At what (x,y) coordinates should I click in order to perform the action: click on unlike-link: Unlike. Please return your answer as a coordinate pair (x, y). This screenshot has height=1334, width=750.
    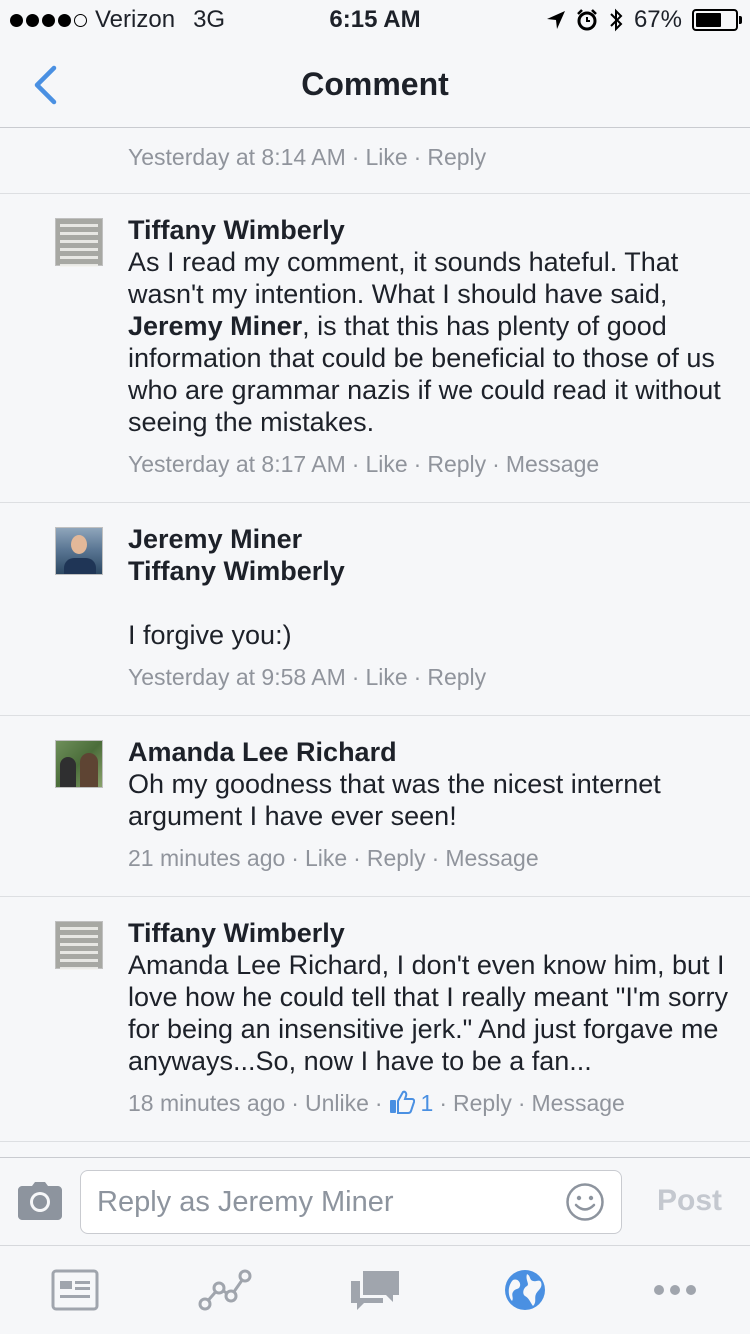
    Looking at the image, I should click on (337, 1103).